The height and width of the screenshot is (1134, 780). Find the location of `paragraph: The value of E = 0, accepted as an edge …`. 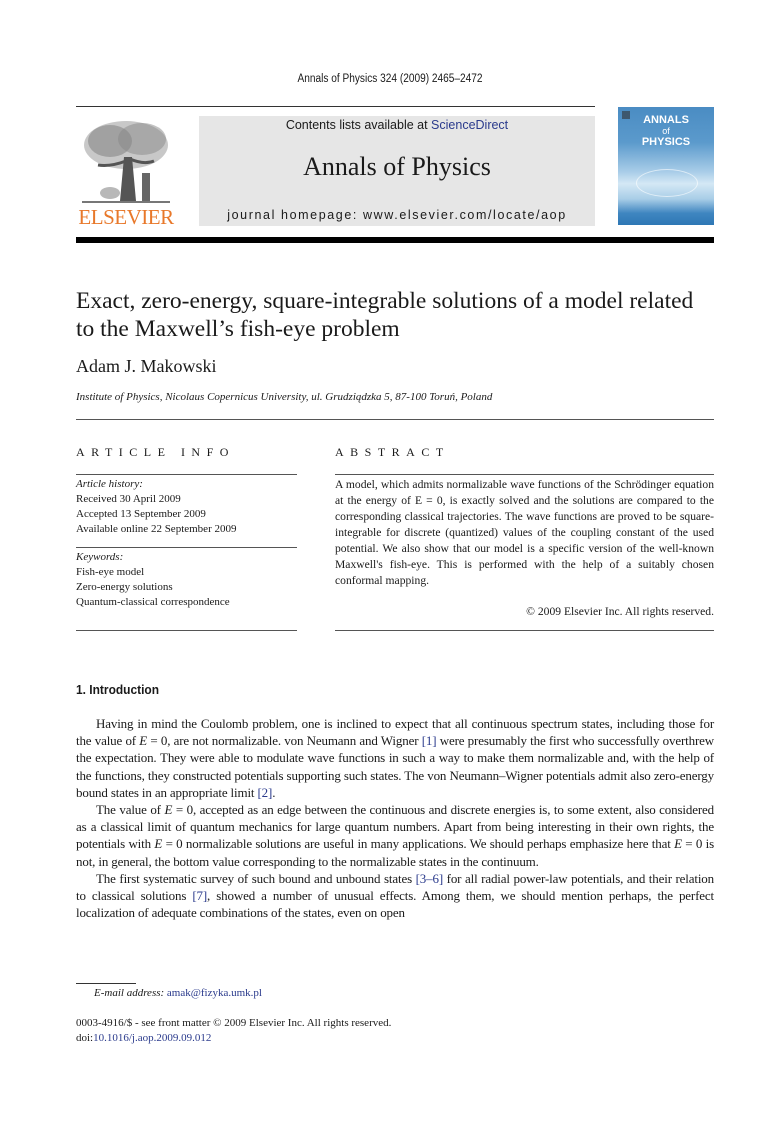

paragraph: The value of E = 0, accepted as an edge … is located at coordinates (395, 835).